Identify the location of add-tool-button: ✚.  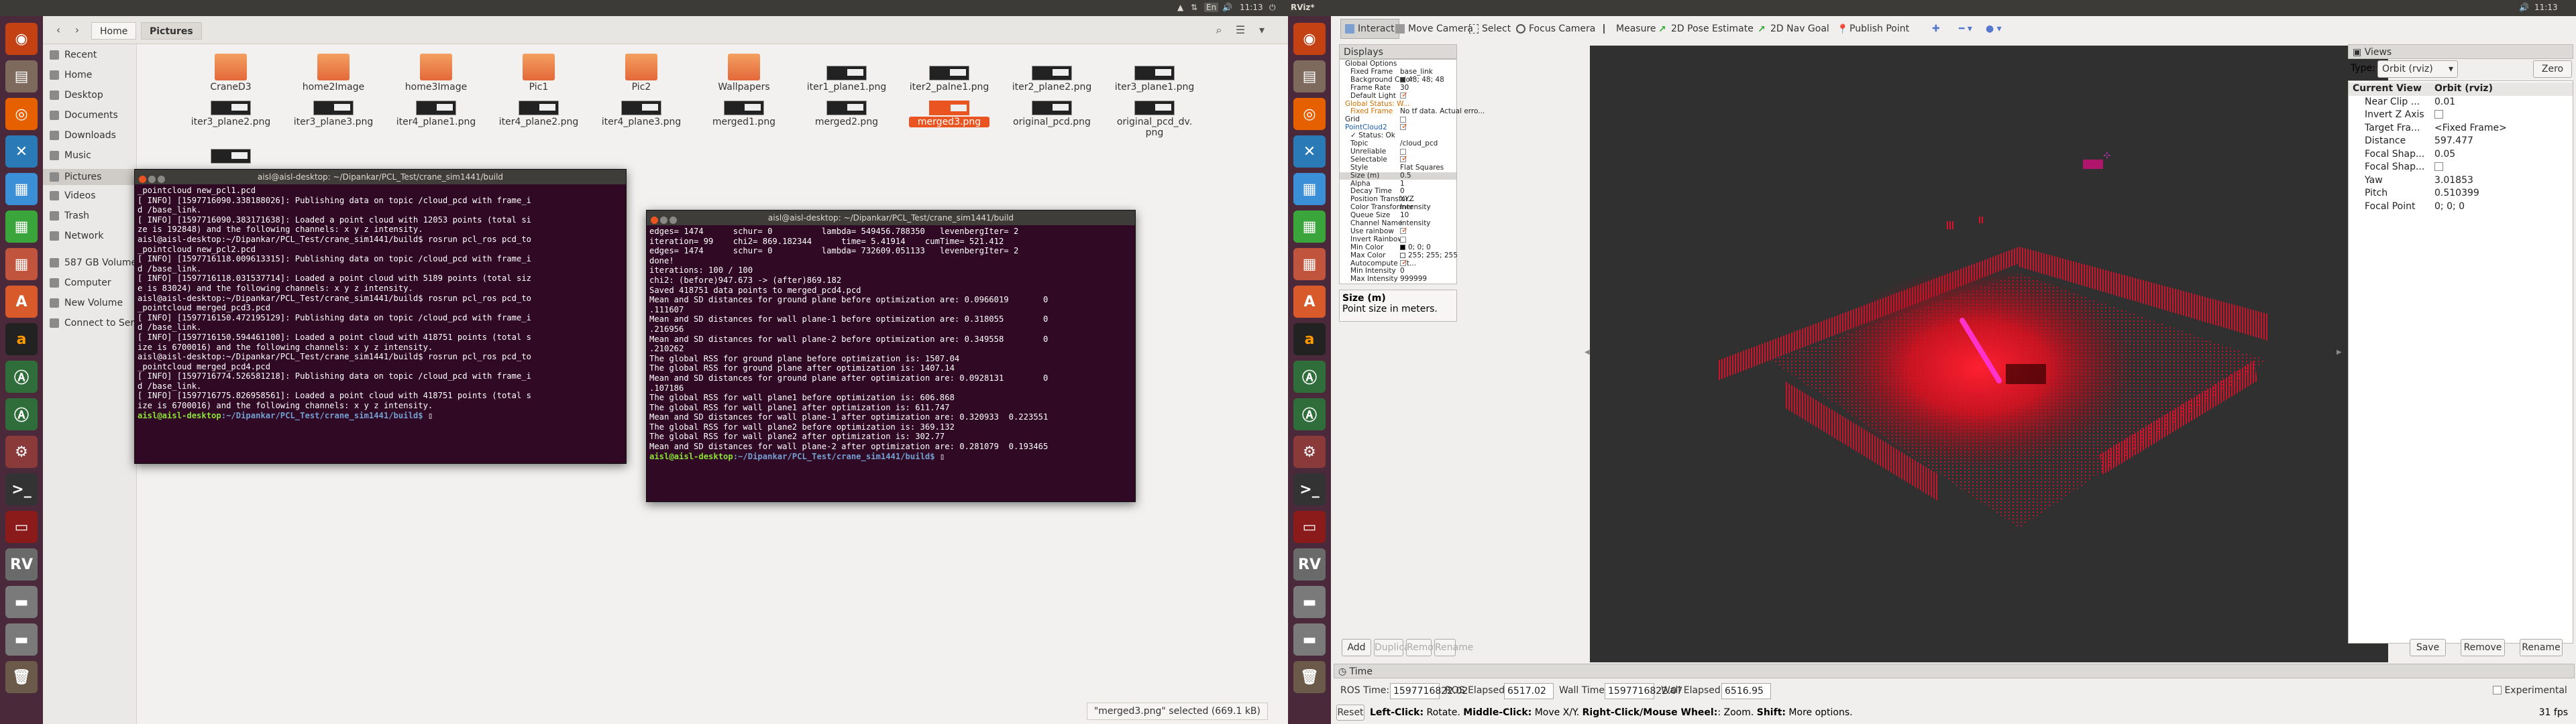
(1936, 29).